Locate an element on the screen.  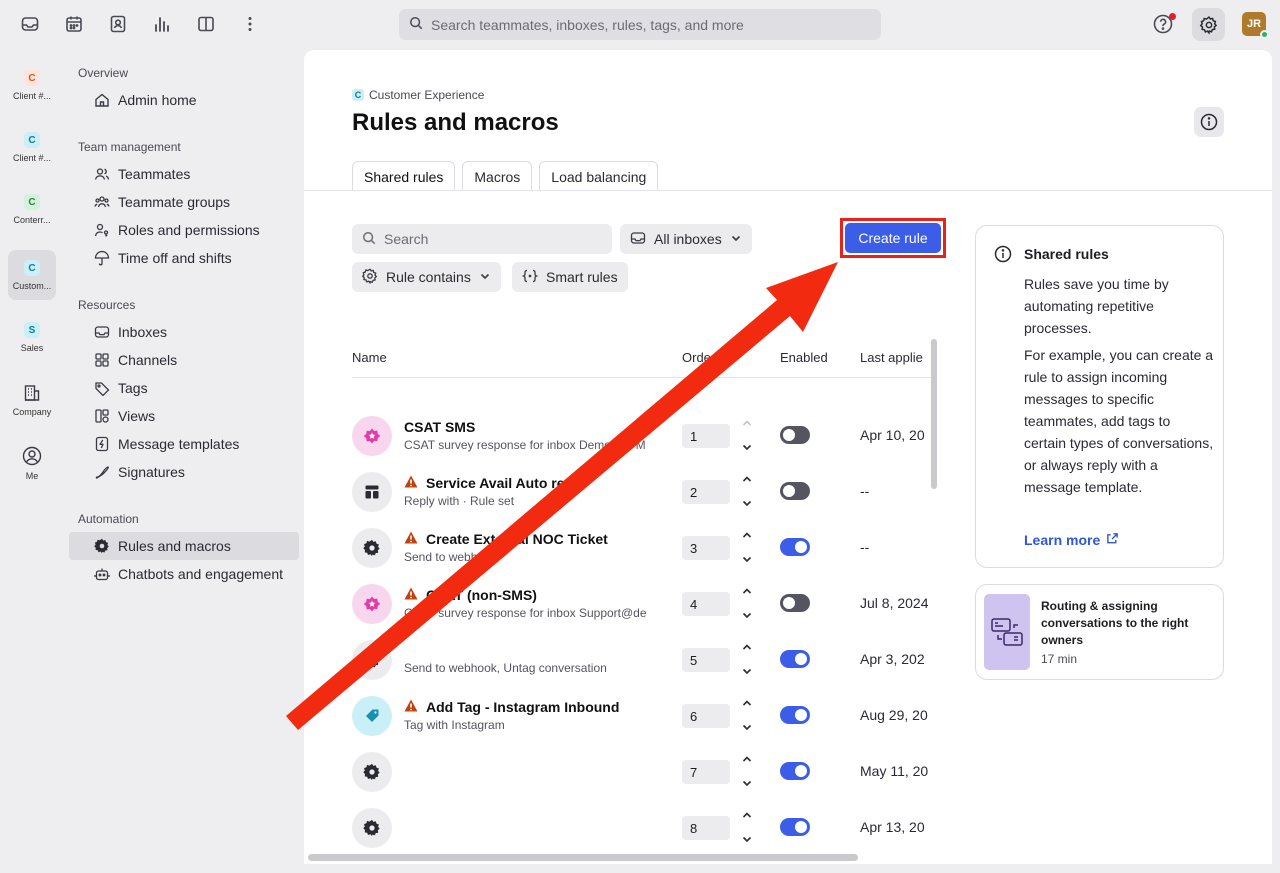
learn-more-link: Learn more is located at coordinates (1071, 540).